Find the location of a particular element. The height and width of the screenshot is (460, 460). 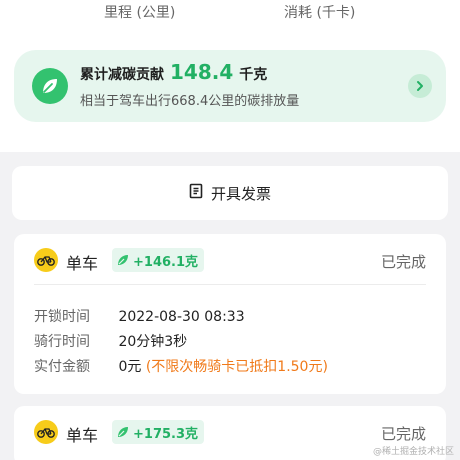

watermark: @稀土掘金技术社区 is located at coordinates (413, 452).